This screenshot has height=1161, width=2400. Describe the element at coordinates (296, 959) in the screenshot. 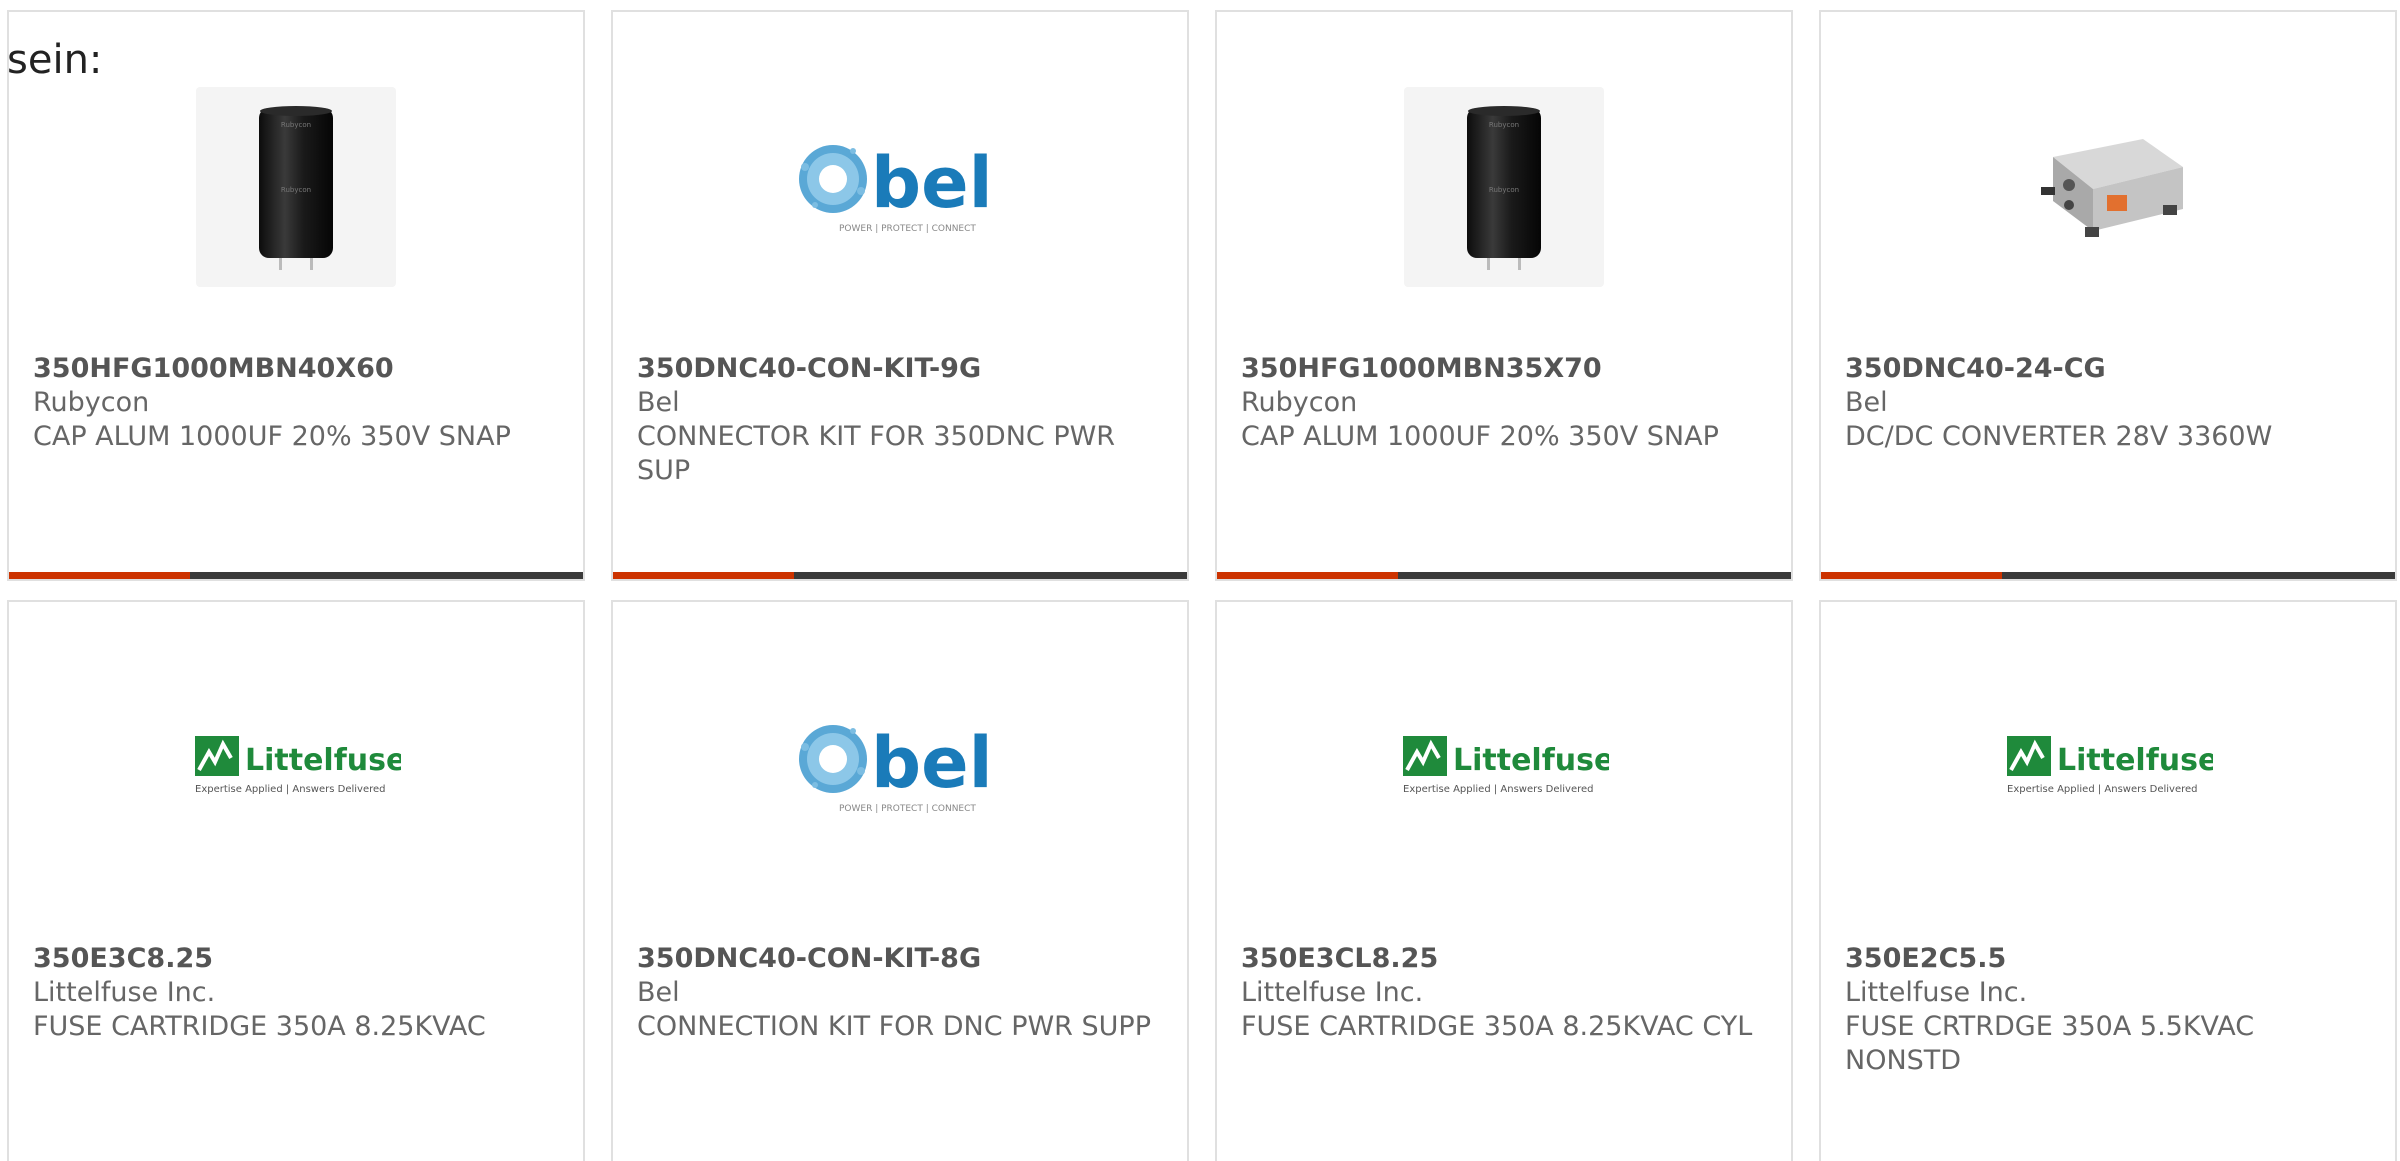

I see `part-number: 350E3C8.25` at that location.